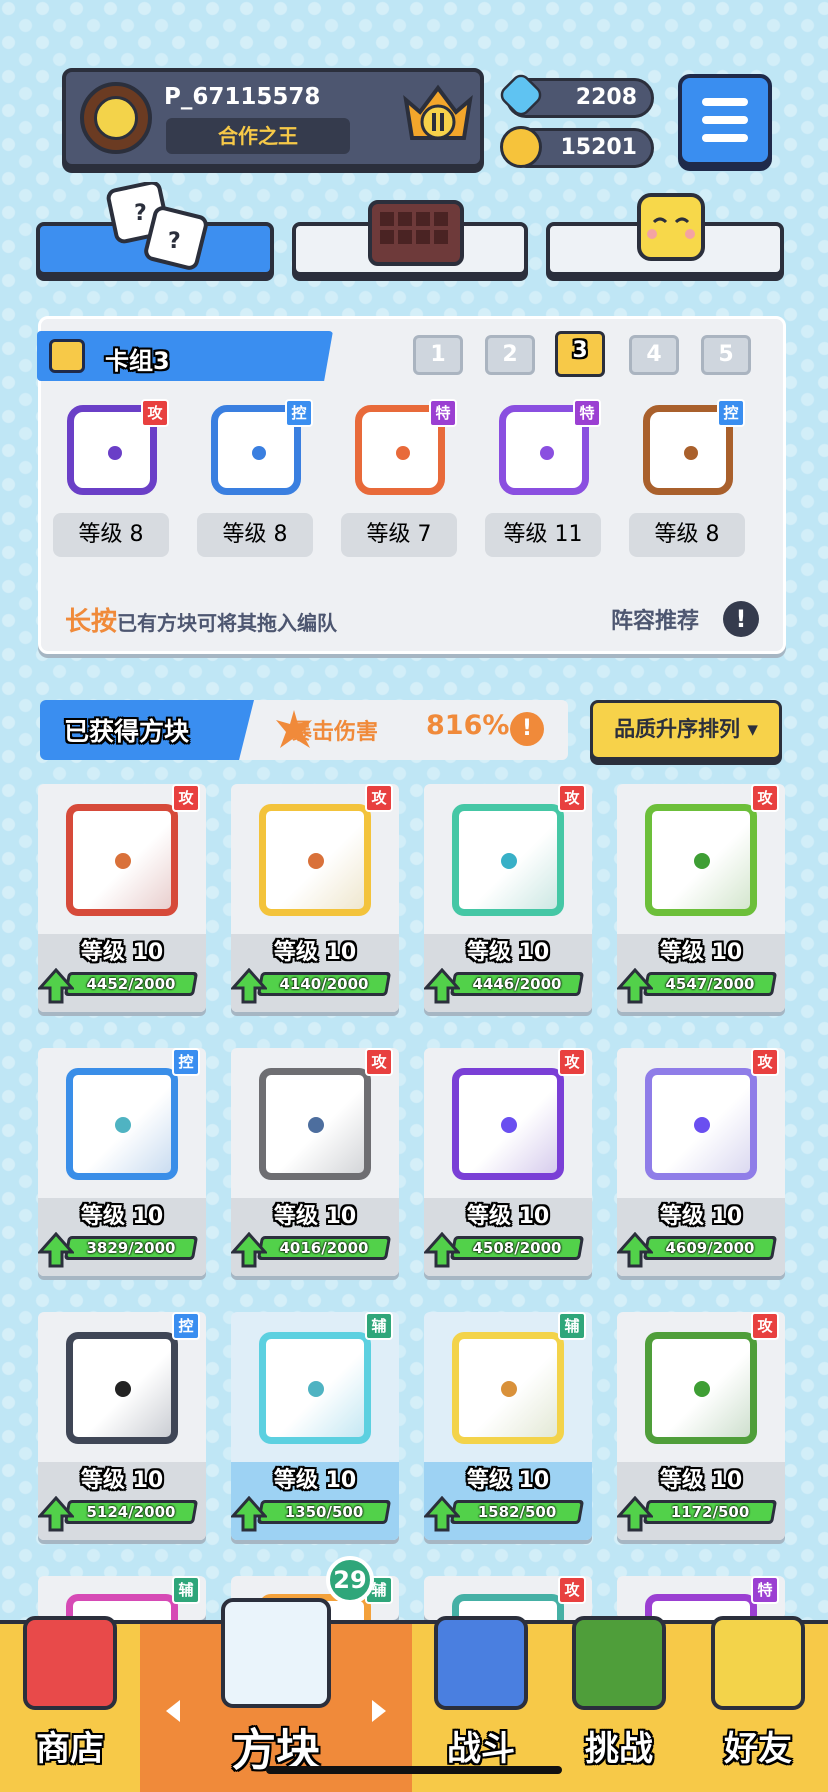 The image size is (828, 1792). What do you see at coordinates (379, 1326) in the screenshot?
I see `block-type-tag: 辅` at bounding box center [379, 1326].